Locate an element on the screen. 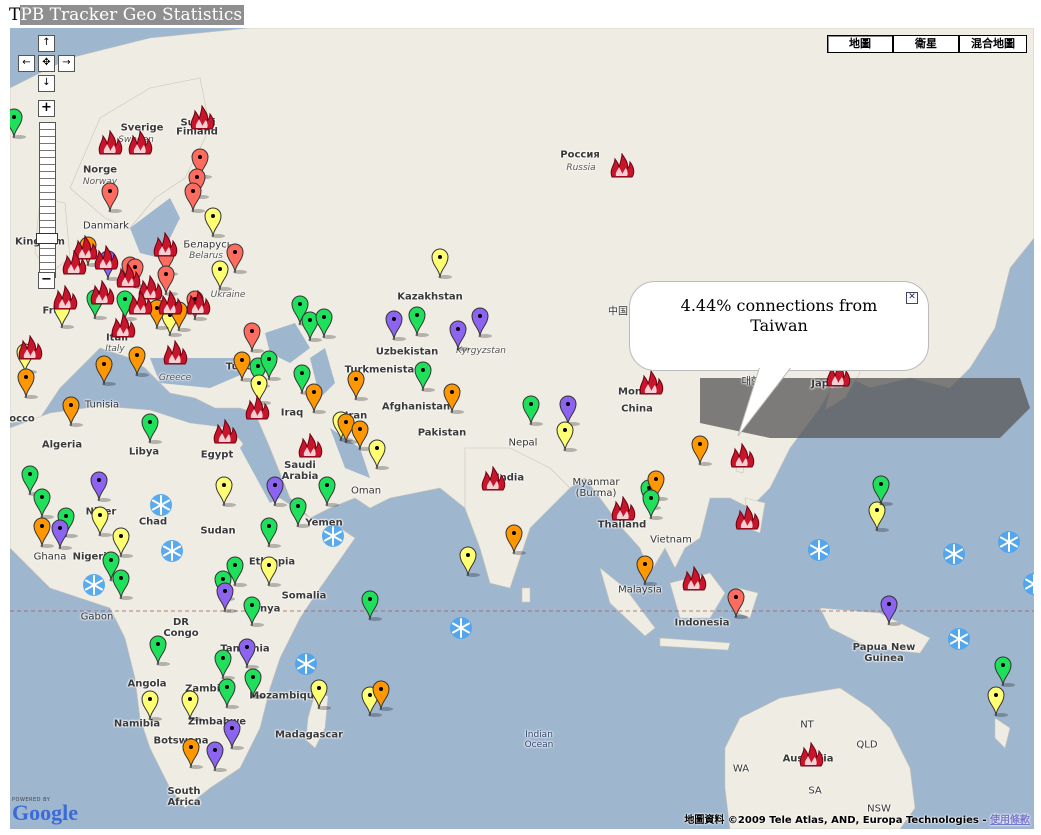 The width and height of the screenshot is (1041, 835). map-type-hybrid-button: 混合地圖 is located at coordinates (993, 44).